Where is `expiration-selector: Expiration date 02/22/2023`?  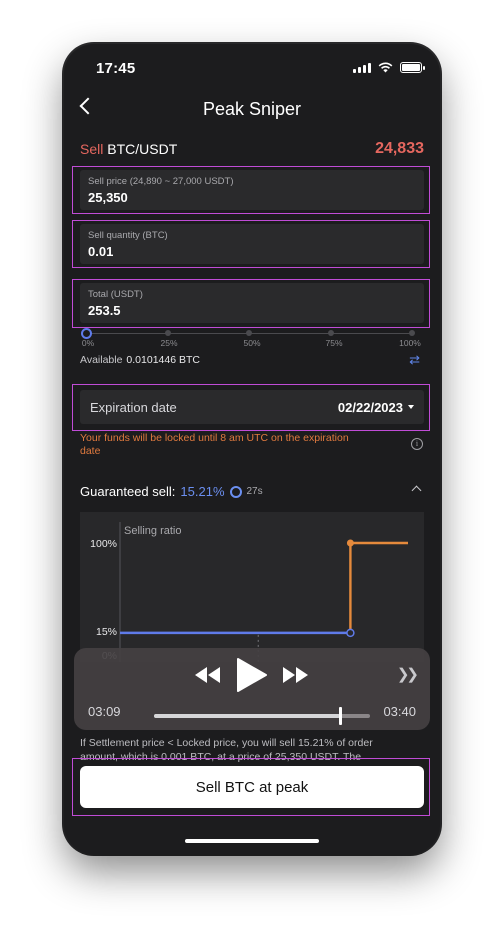
expiration-selector: Expiration date 02/22/2023 is located at coordinates (252, 407).